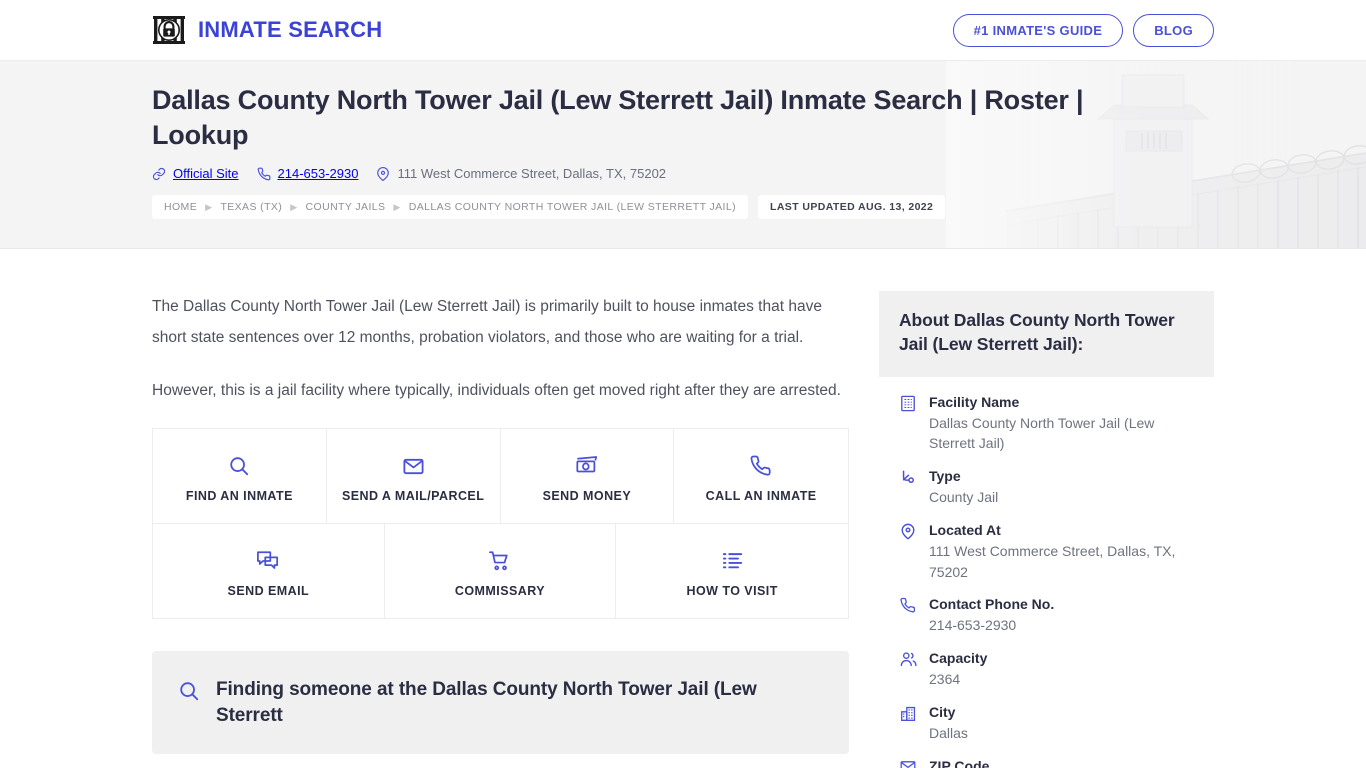 This screenshot has width=1366, height=768. What do you see at coordinates (965, 529) in the screenshot?
I see `field-label: Located At` at bounding box center [965, 529].